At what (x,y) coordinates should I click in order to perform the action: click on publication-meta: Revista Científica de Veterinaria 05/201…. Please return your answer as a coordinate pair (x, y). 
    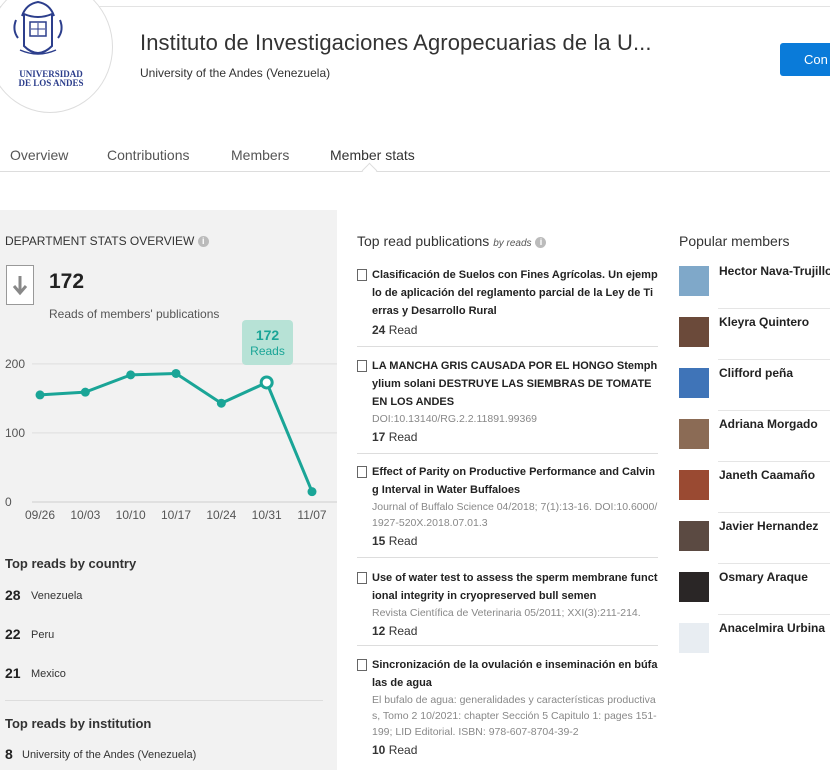
    Looking at the image, I should click on (506, 613).